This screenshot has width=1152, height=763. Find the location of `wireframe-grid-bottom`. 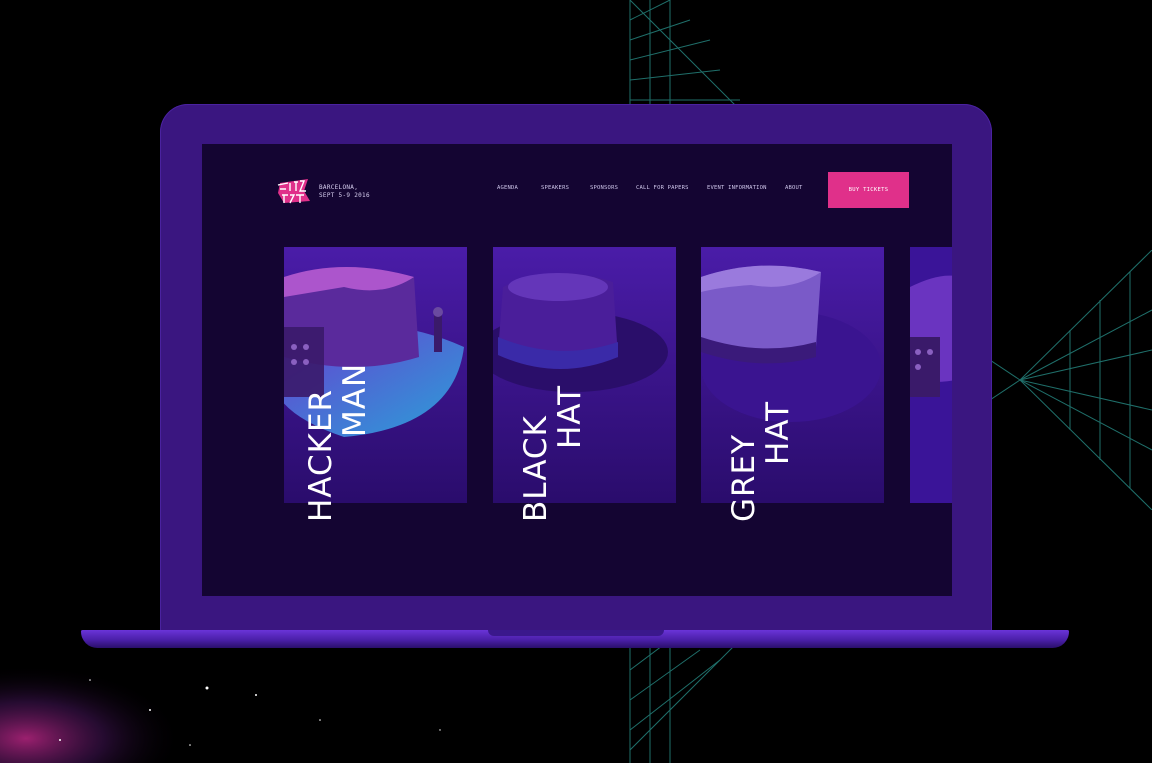

wireframe-grid-bottom is located at coordinates (685, 701).